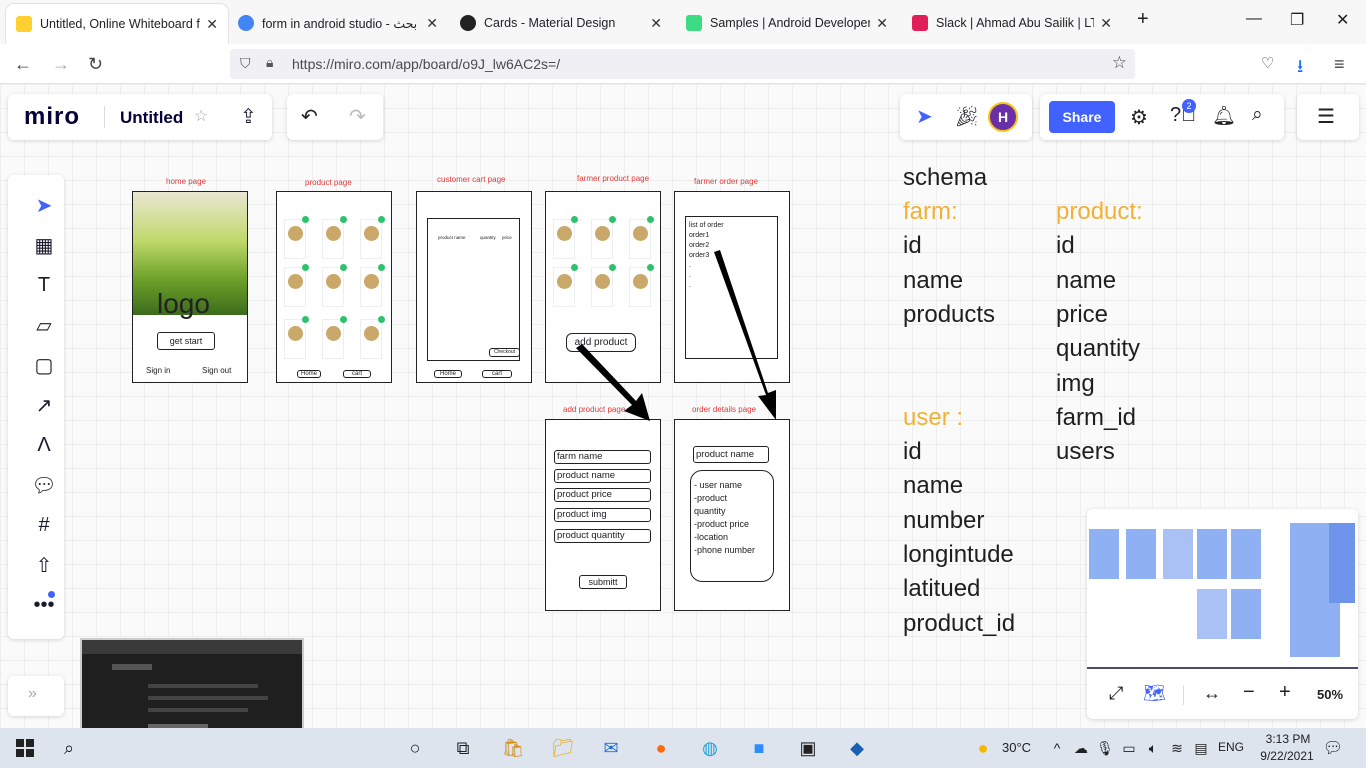 The width and height of the screenshot is (1366, 768). Describe the element at coordinates (309, 116) in the screenshot. I see `undo-icon: ↶` at that location.